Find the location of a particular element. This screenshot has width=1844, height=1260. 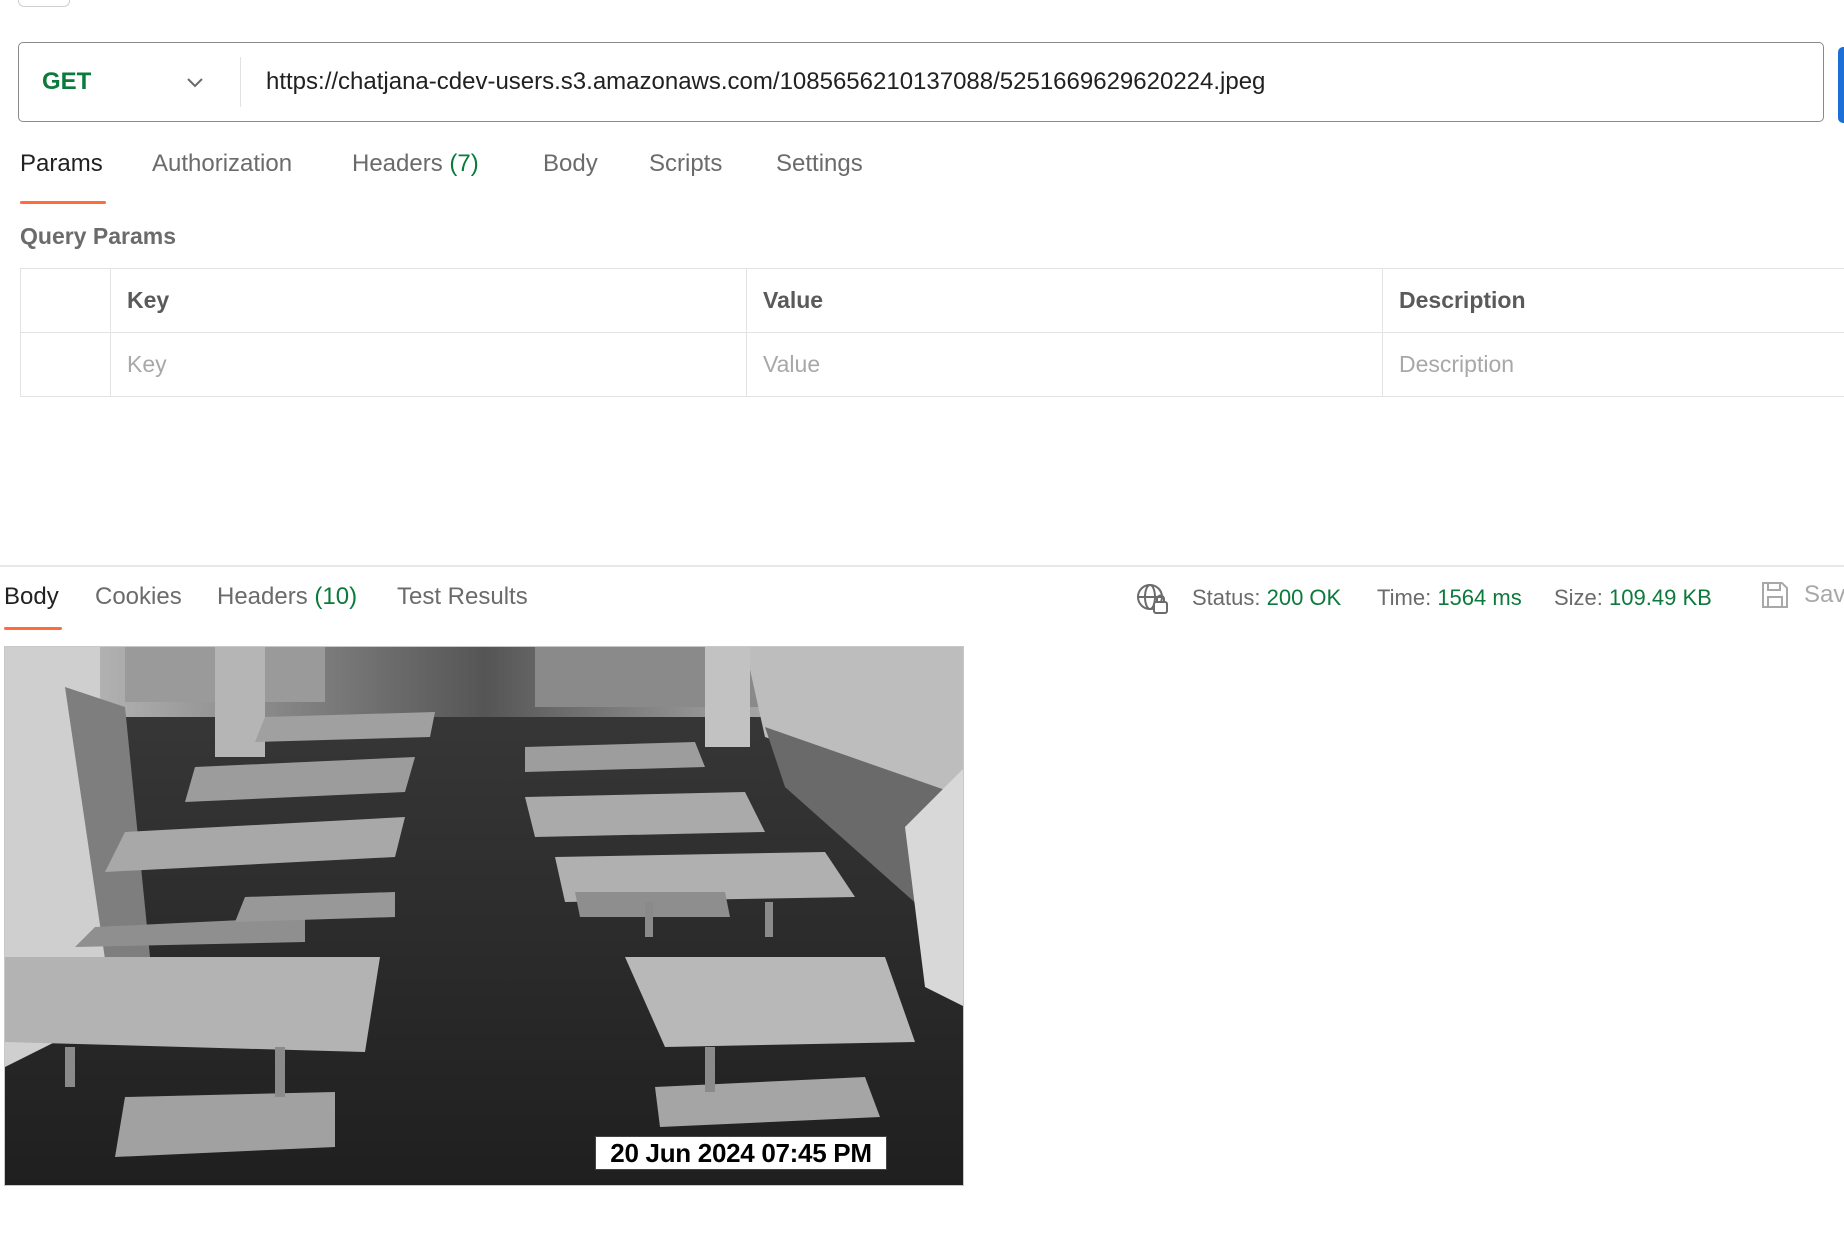

checkbox-column-header is located at coordinates (65, 300).